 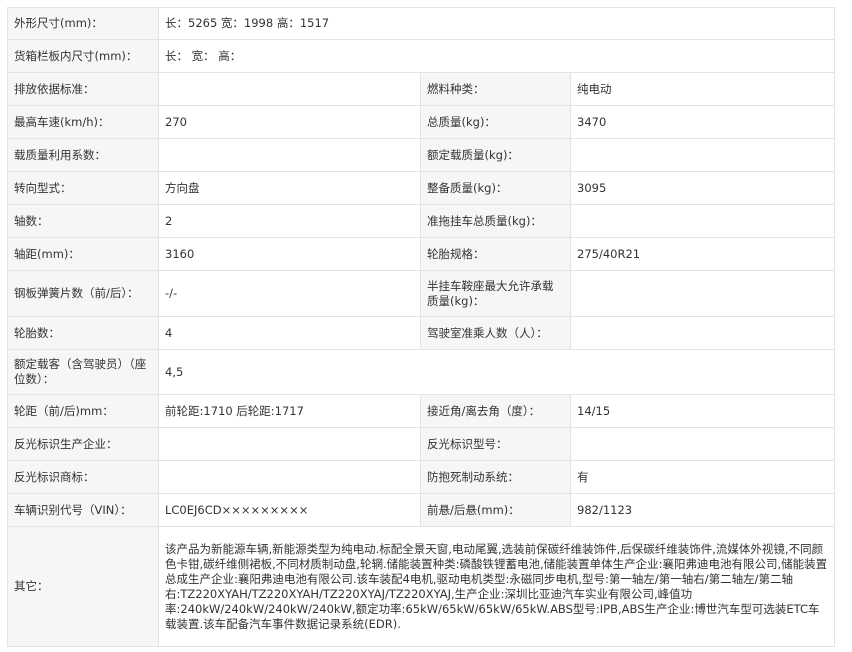 What do you see at coordinates (83, 122) in the screenshot?
I see `spec-label: 最高车速(km/h)：` at bounding box center [83, 122].